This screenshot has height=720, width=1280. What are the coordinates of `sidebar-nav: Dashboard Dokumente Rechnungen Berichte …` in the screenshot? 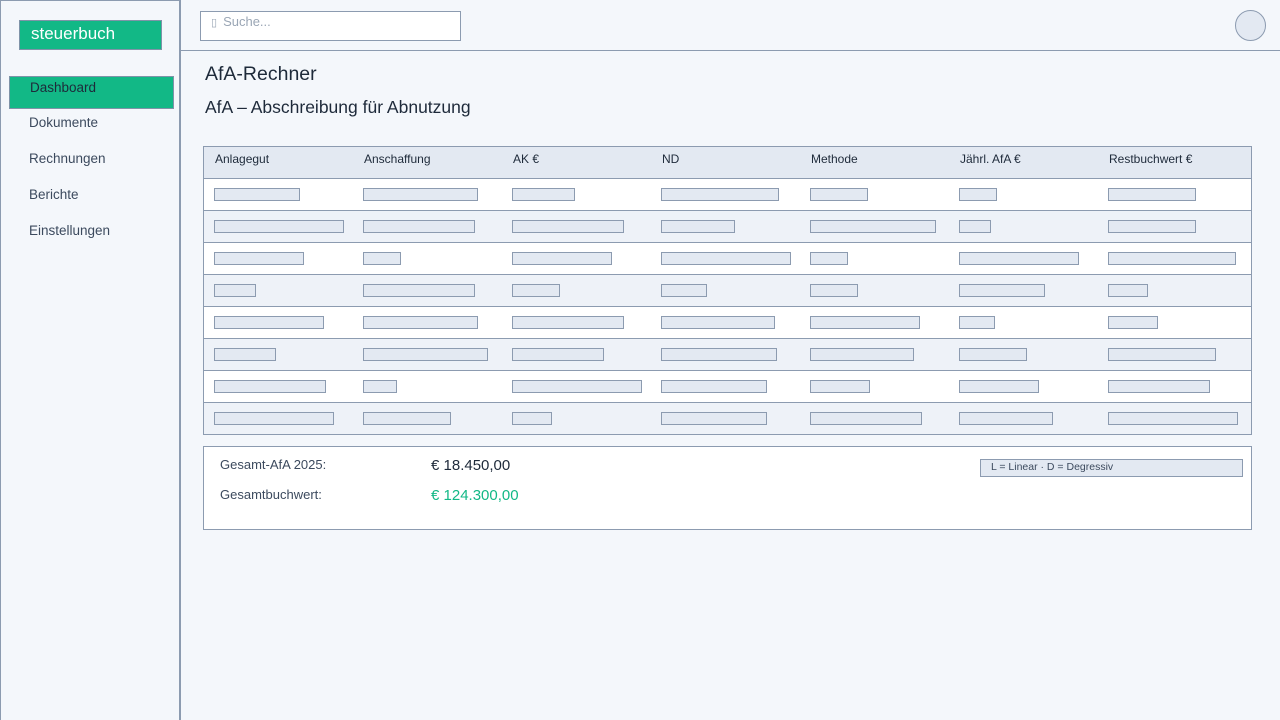 It's located at (91, 166).